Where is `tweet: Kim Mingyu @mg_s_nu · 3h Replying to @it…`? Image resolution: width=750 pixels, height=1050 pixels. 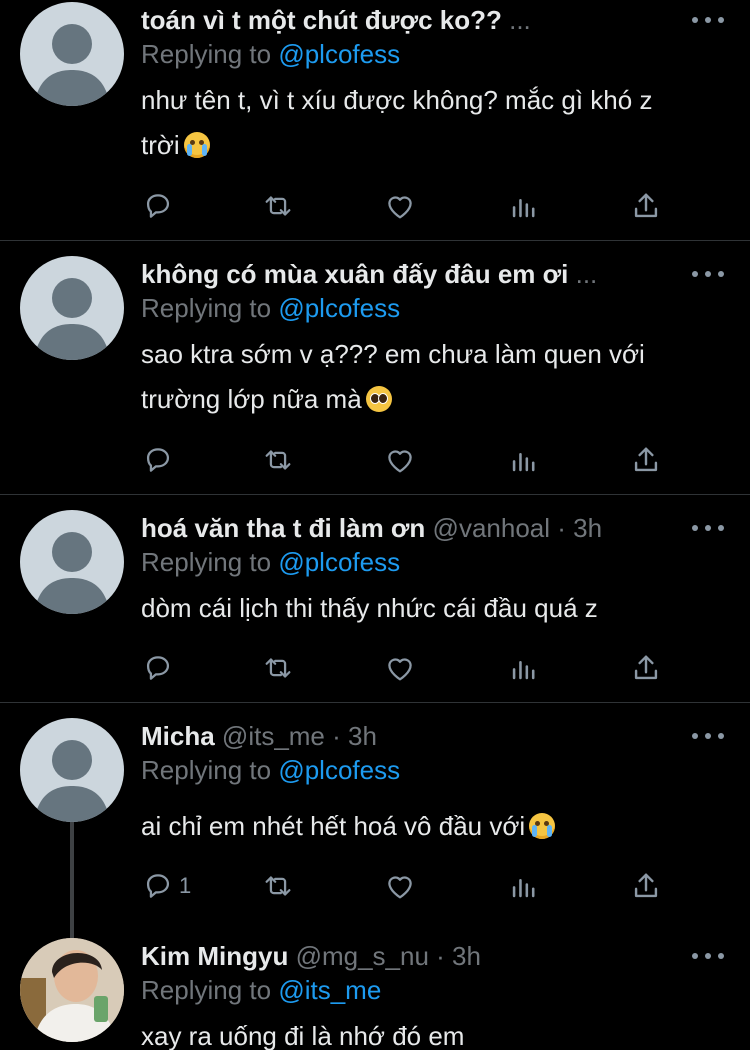
tweet: Kim Mingyu @mg_s_nu · 3h Replying to @it… is located at coordinates (375, 993).